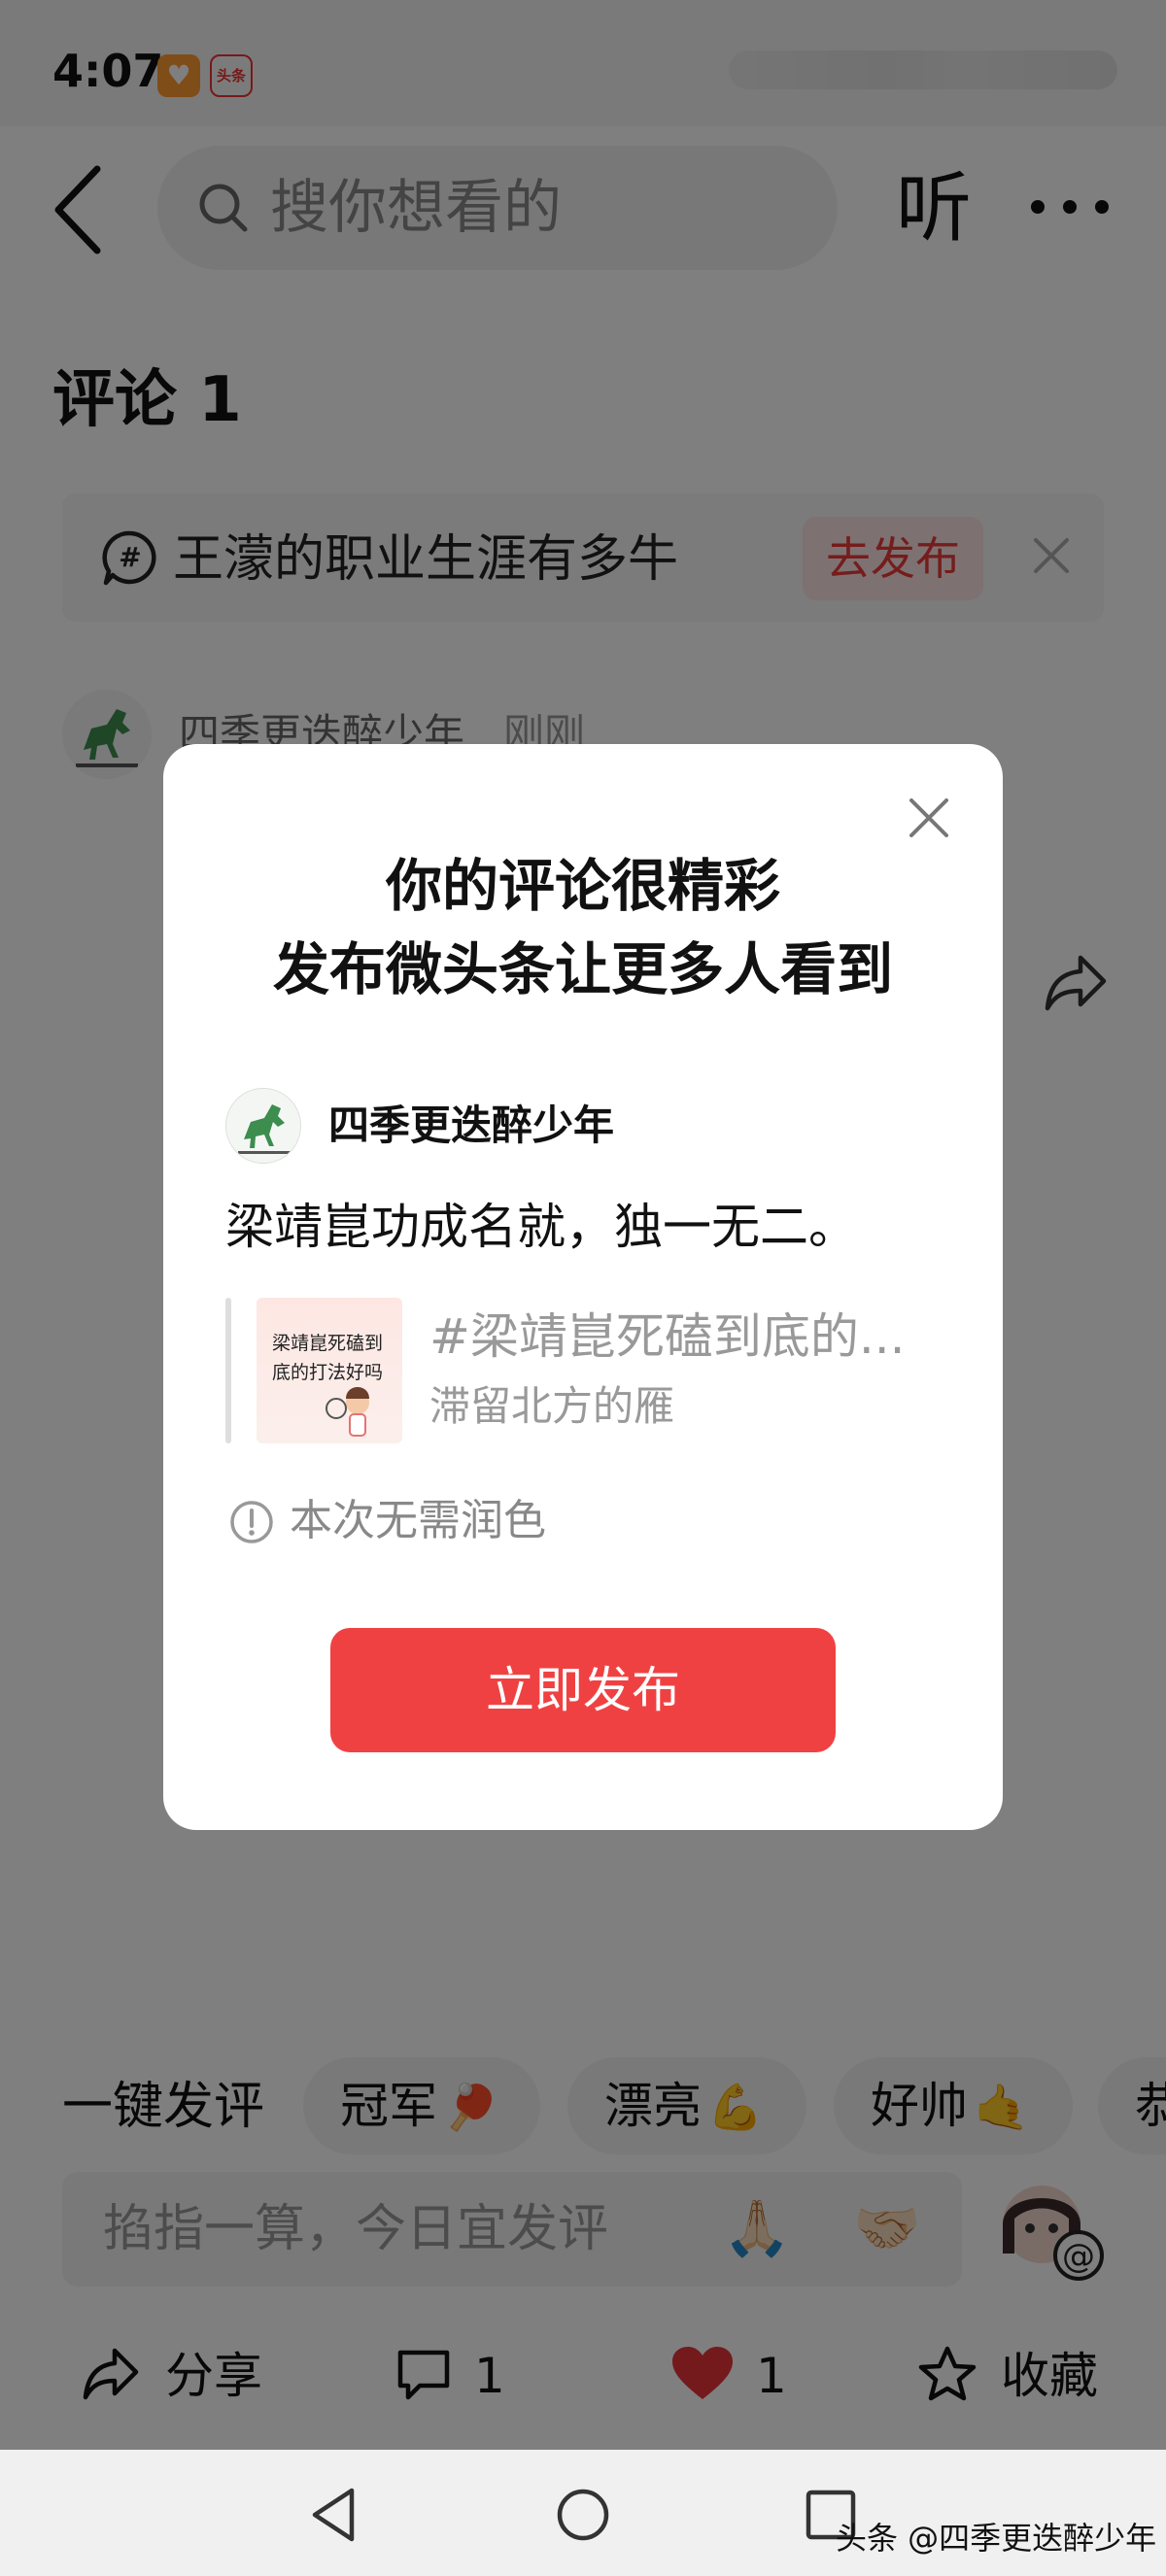 This screenshot has width=1166, height=2576. I want to click on publish-now-button: 立即发布, so click(583, 1690).